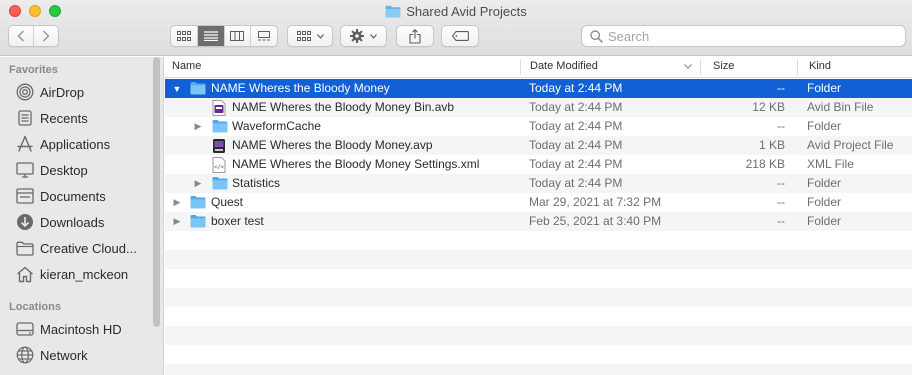 The image size is (912, 375). What do you see at coordinates (771, 145) in the screenshot?
I see `file-size: 1 KB` at bounding box center [771, 145].